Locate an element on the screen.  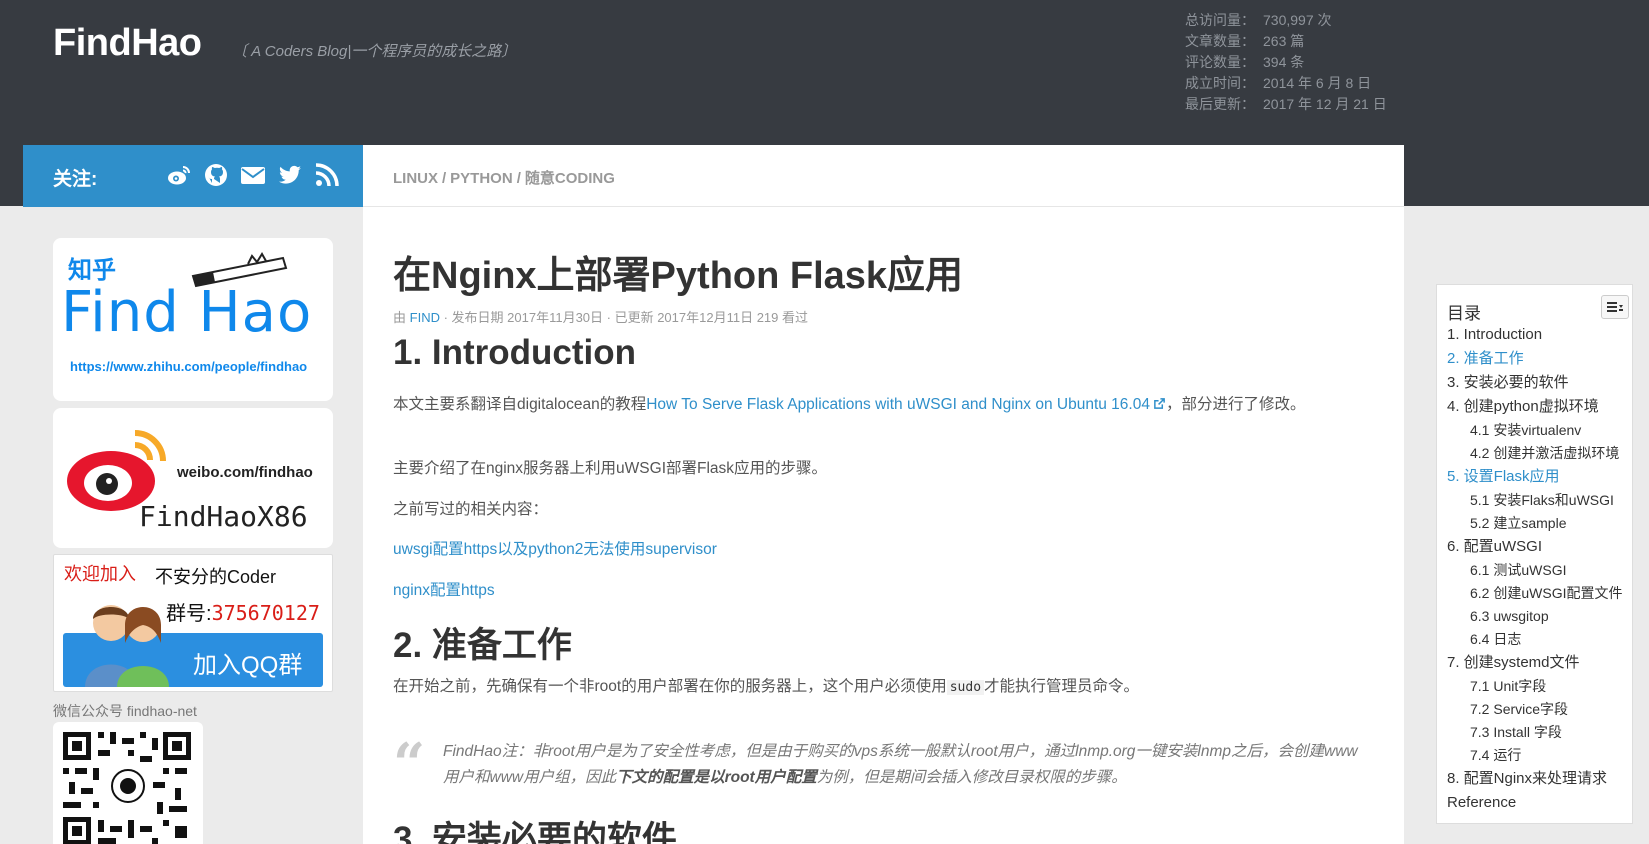
zhihu-url: https://www.zhihu.com/people/findhao is located at coordinates (189, 366).